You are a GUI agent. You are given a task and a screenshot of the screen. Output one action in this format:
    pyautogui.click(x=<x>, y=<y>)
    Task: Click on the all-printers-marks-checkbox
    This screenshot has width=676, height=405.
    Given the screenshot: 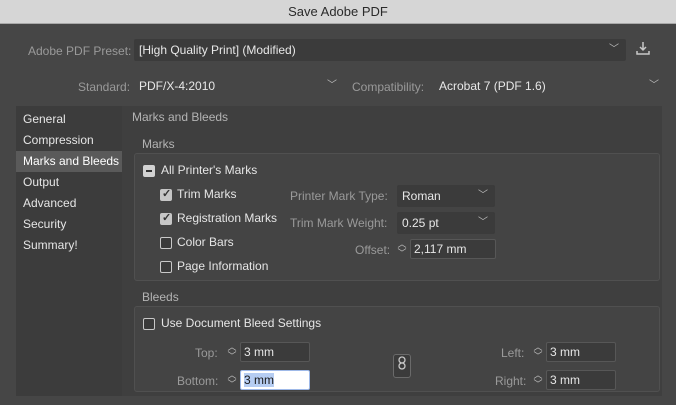 What is the action you would take?
    pyautogui.click(x=149, y=171)
    